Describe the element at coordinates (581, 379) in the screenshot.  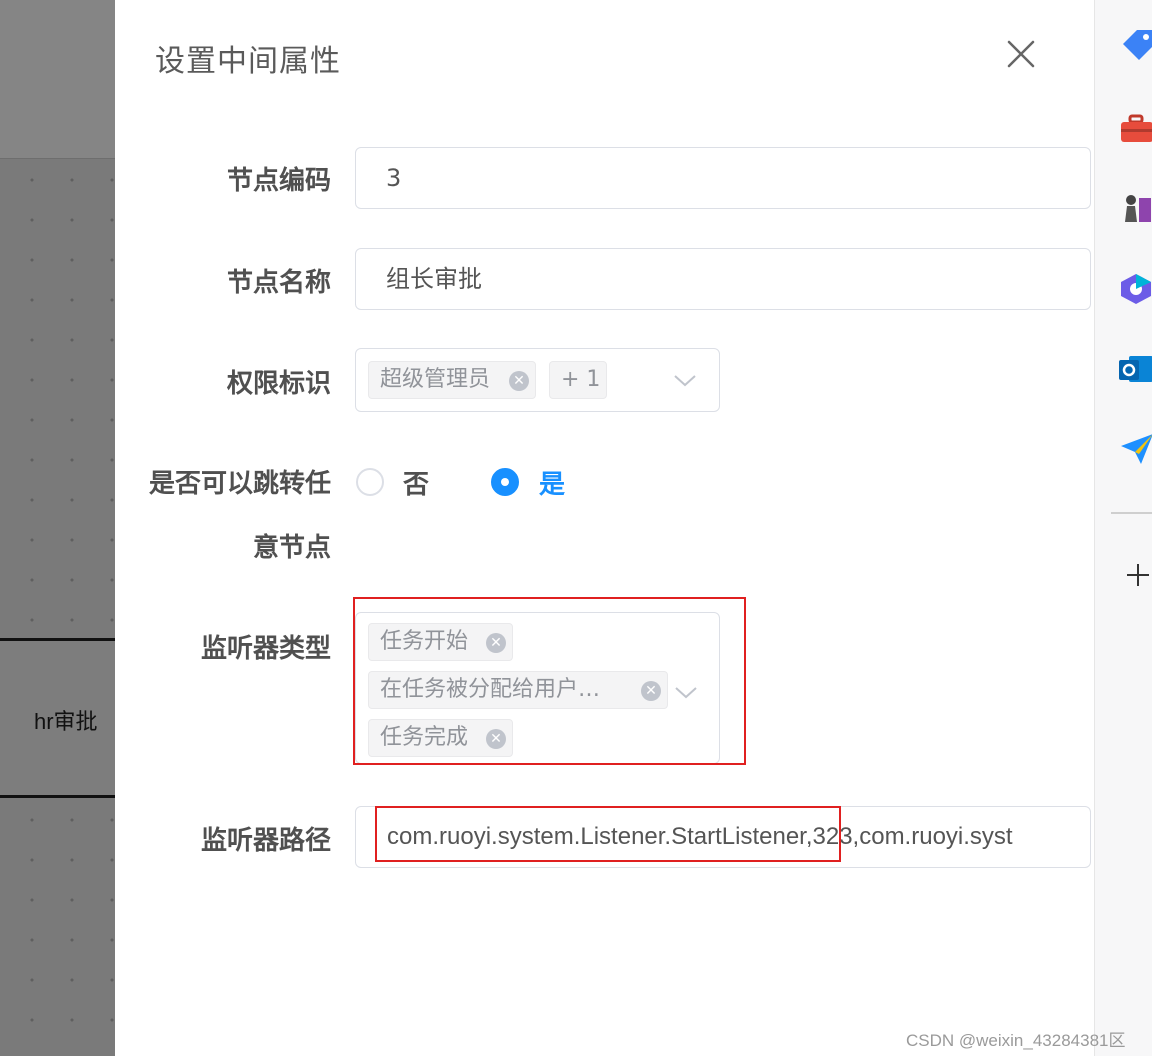
I see `permission-more-count: + 1` at that location.